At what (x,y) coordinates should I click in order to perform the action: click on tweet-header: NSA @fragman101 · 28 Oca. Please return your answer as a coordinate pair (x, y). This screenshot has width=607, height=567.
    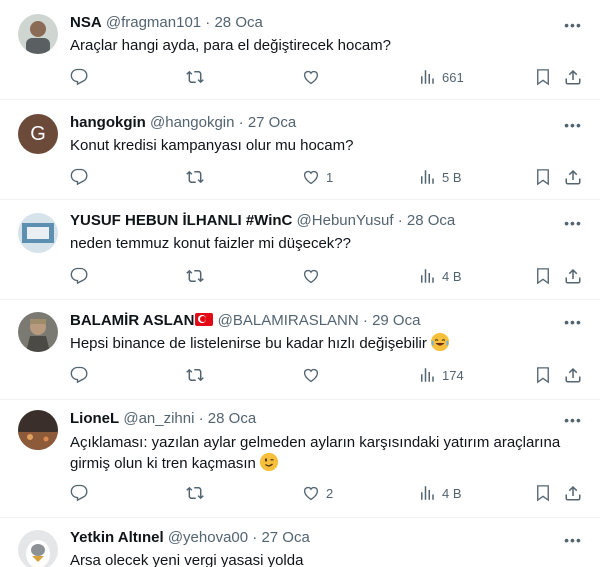
    Looking at the image, I should click on (166, 23).